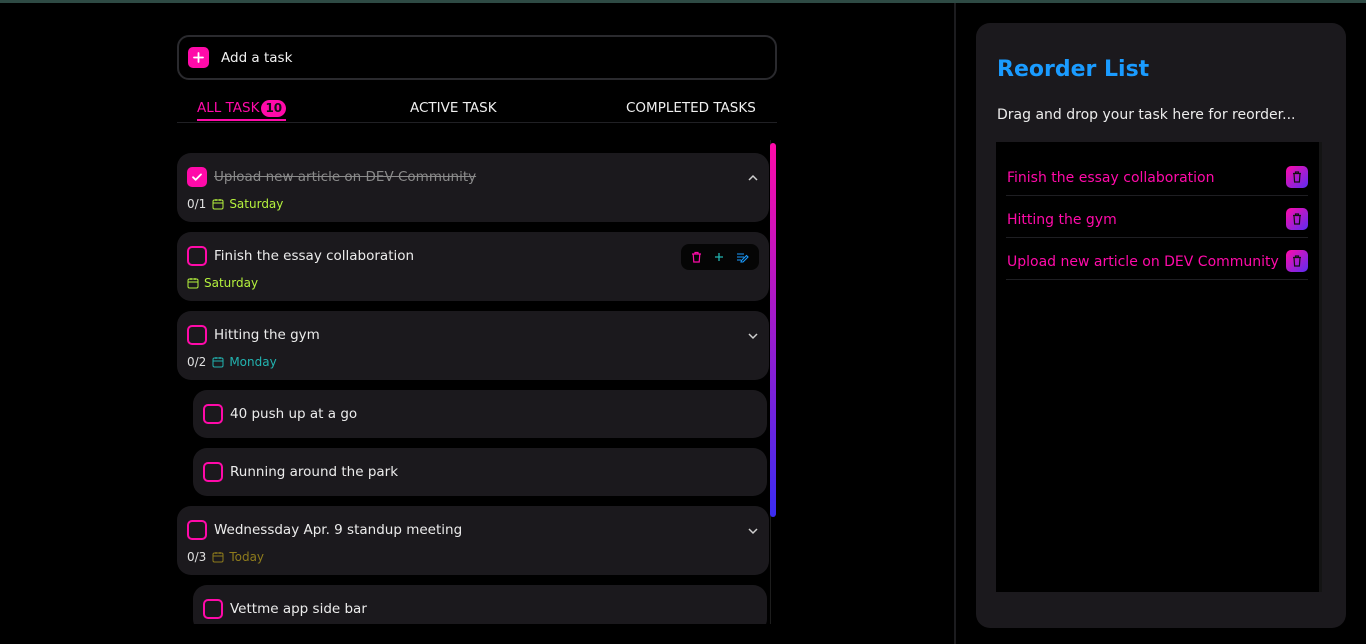  What do you see at coordinates (473, 345) in the screenshot?
I see `task-card: Hitting the gym 0/2 Monday` at bounding box center [473, 345].